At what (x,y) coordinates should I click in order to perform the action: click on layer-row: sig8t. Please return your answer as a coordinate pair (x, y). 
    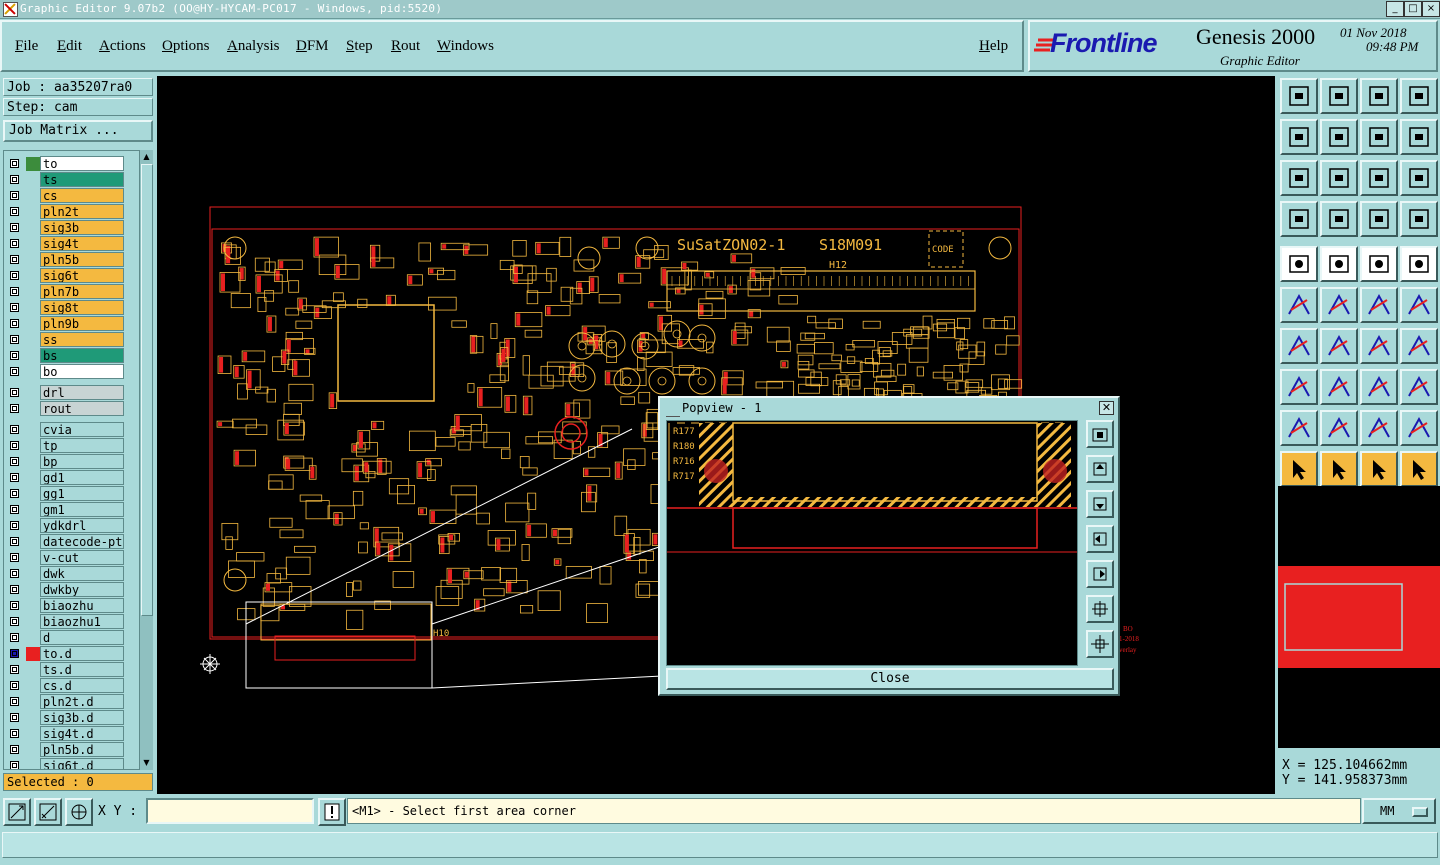
    Looking at the image, I should click on (73, 308).